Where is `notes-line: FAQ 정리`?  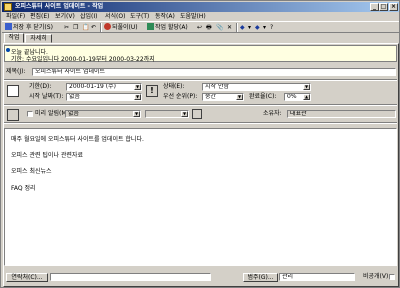 notes-line: FAQ 정리 is located at coordinates (23, 188).